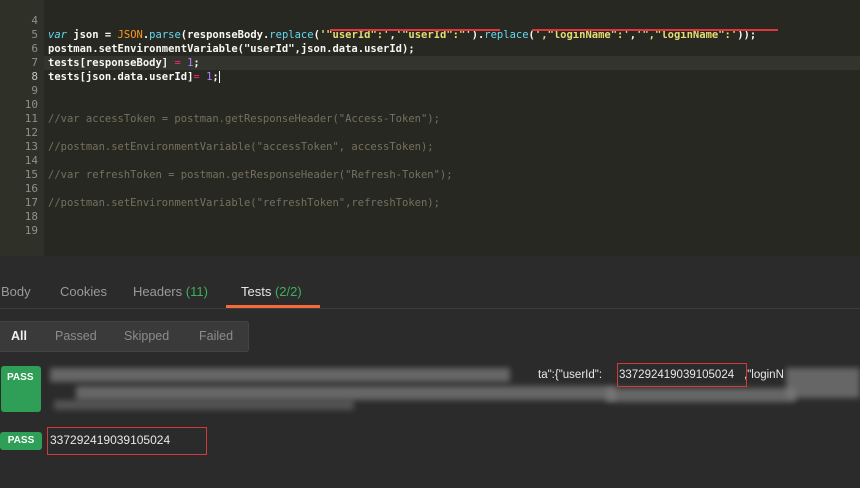 The width and height of the screenshot is (860, 488). I want to click on test-filter-bar: All Passed Skipped Failed, so click(124, 336).